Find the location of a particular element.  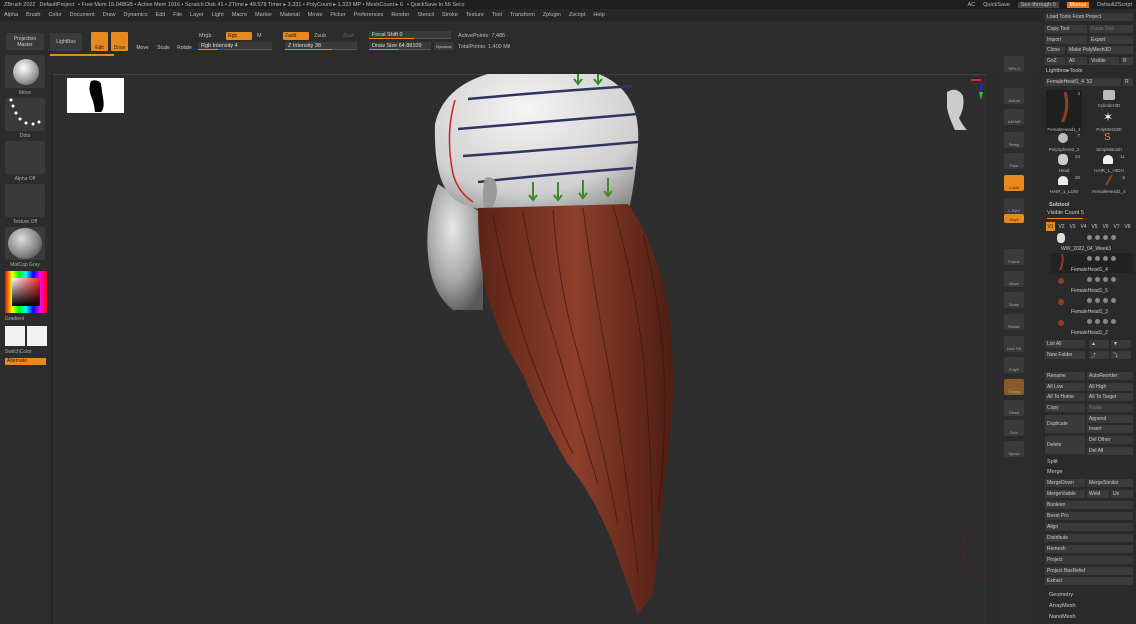

project-section: Project is located at coordinates (1089, 560).